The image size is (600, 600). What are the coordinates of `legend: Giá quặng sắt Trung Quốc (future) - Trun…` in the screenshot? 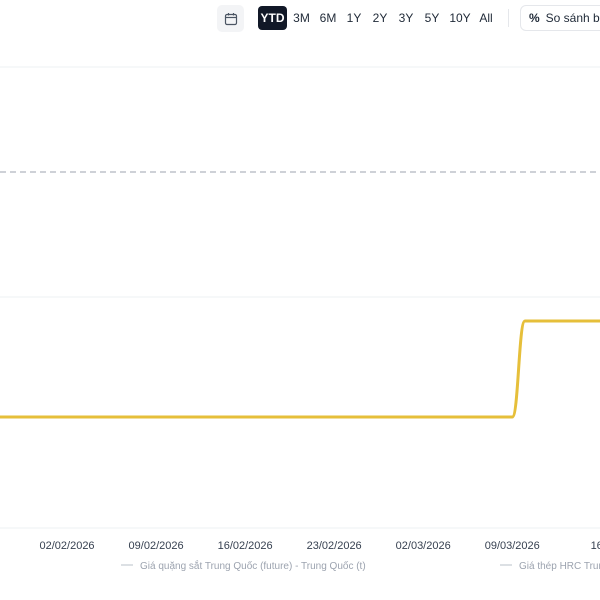 It's located at (360, 565).